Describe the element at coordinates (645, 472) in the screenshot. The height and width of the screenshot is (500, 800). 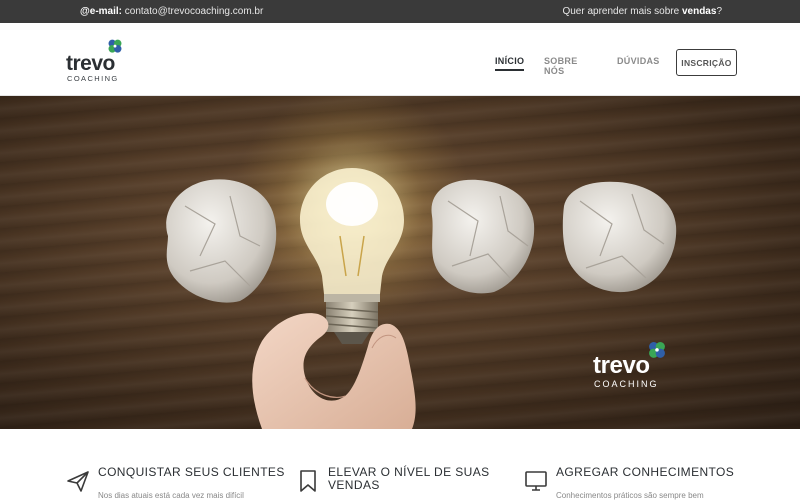
I see `feature-title: AGREGAR CONHECIMENTOS` at that location.